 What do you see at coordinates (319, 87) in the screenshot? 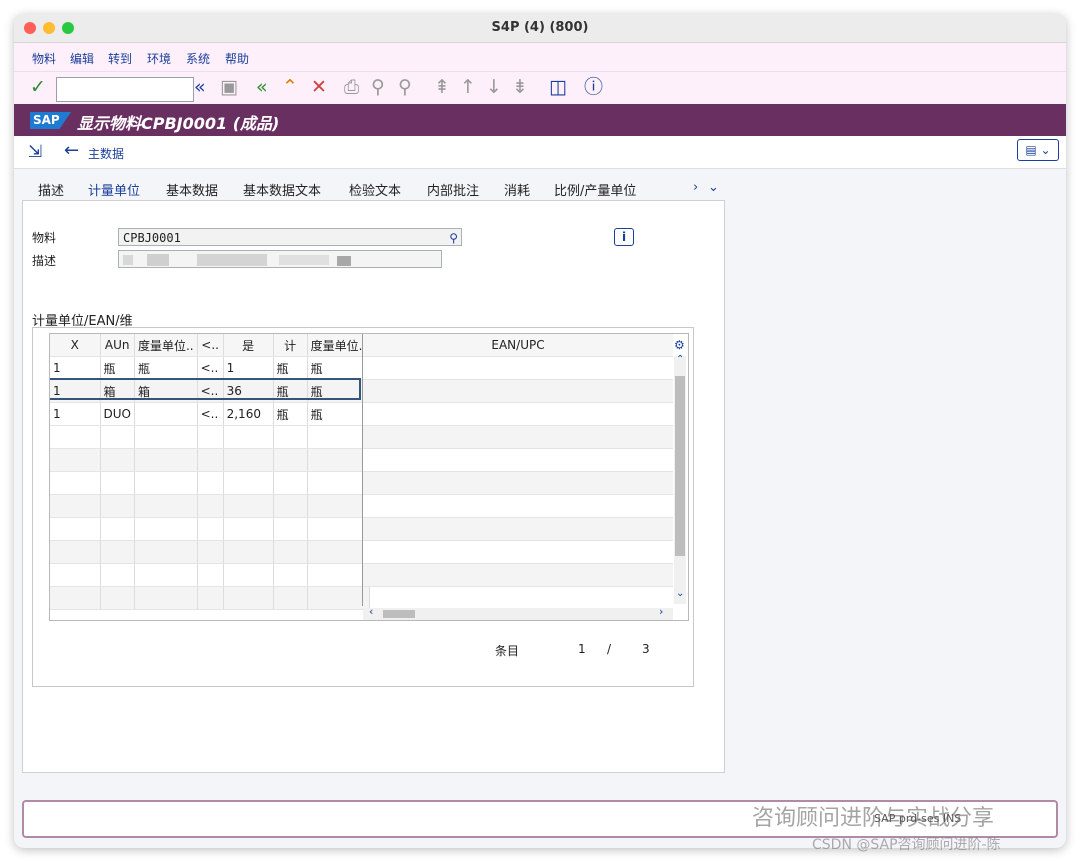
I see `cancel-icon: ✕` at bounding box center [319, 87].